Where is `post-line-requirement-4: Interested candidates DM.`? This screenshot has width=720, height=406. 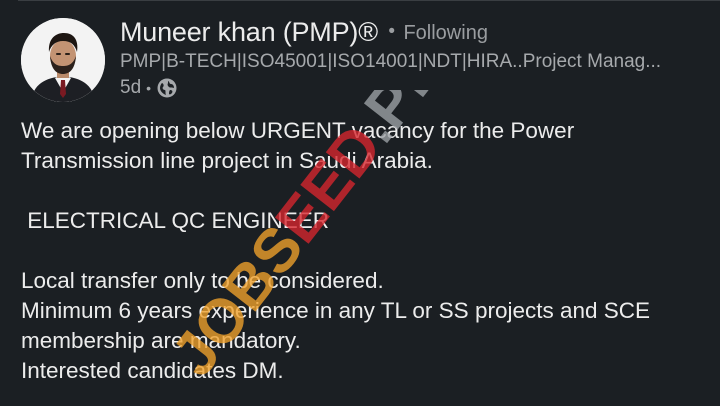 post-line-requirement-4: Interested candidates DM. is located at coordinates (152, 370).